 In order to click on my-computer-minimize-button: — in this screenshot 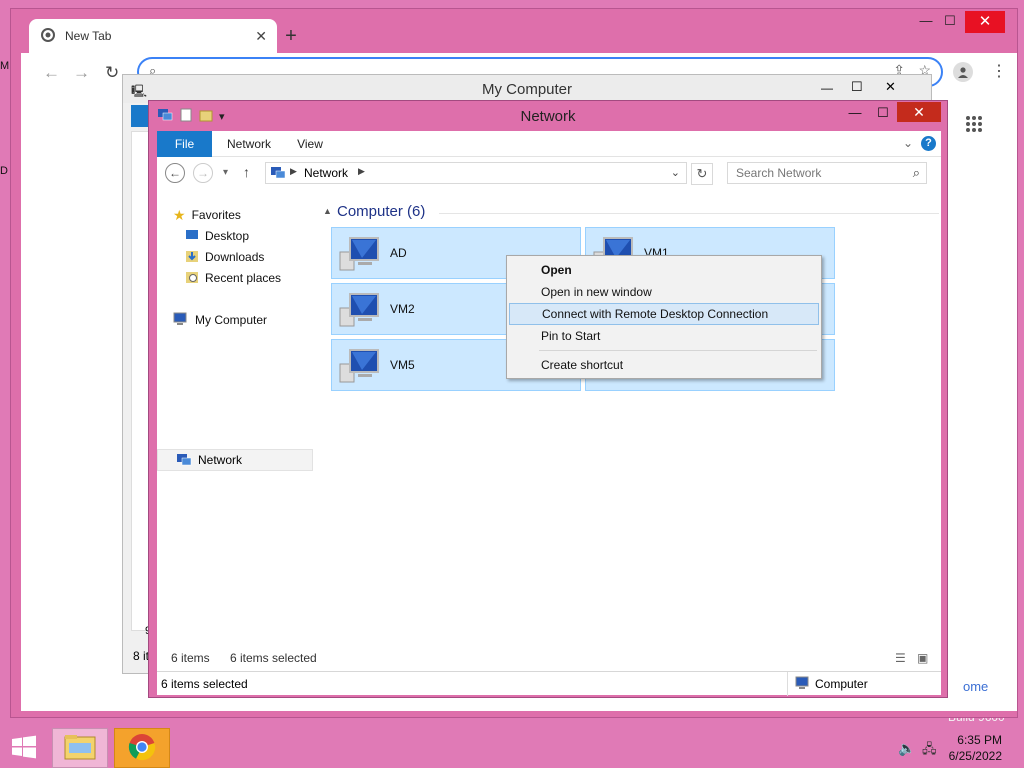, I will do `click(827, 88)`.